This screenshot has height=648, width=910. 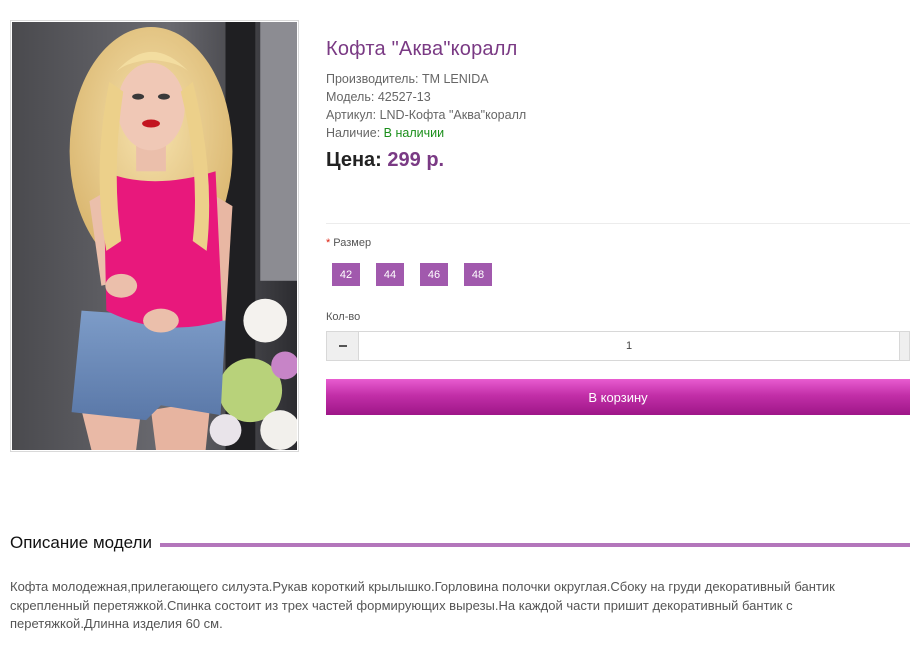 What do you see at coordinates (81, 542) in the screenshot?
I see `description-heading: Описание модели` at bounding box center [81, 542].